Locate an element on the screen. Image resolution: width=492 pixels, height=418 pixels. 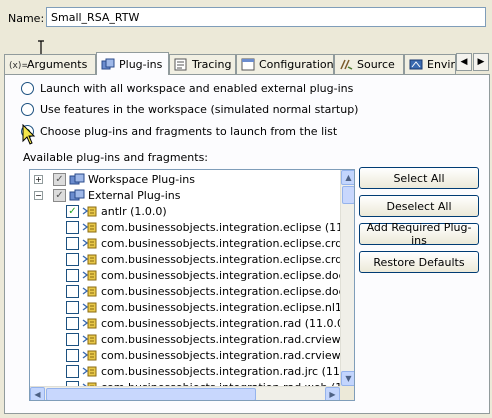
vertical-scroll-thumb is located at coordinates (348, 195).